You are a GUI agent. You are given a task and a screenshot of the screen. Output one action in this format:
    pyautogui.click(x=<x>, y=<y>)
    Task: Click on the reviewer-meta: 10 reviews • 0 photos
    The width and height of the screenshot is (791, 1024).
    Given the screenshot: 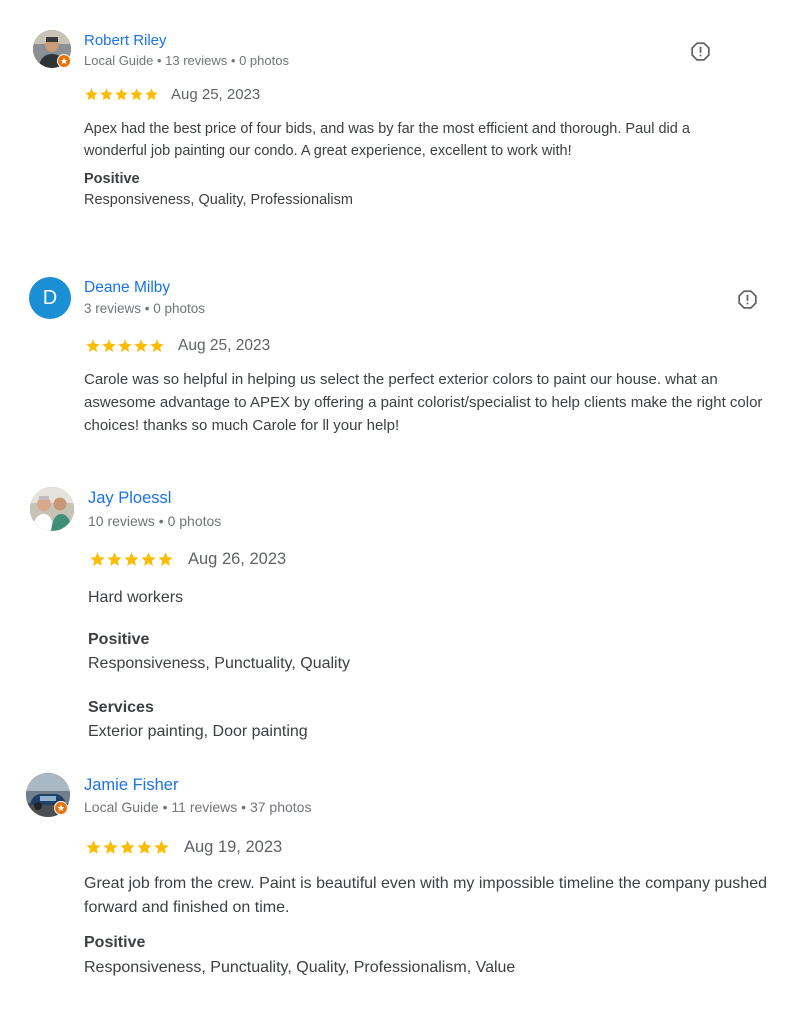 What is the action you would take?
    pyautogui.click(x=155, y=521)
    